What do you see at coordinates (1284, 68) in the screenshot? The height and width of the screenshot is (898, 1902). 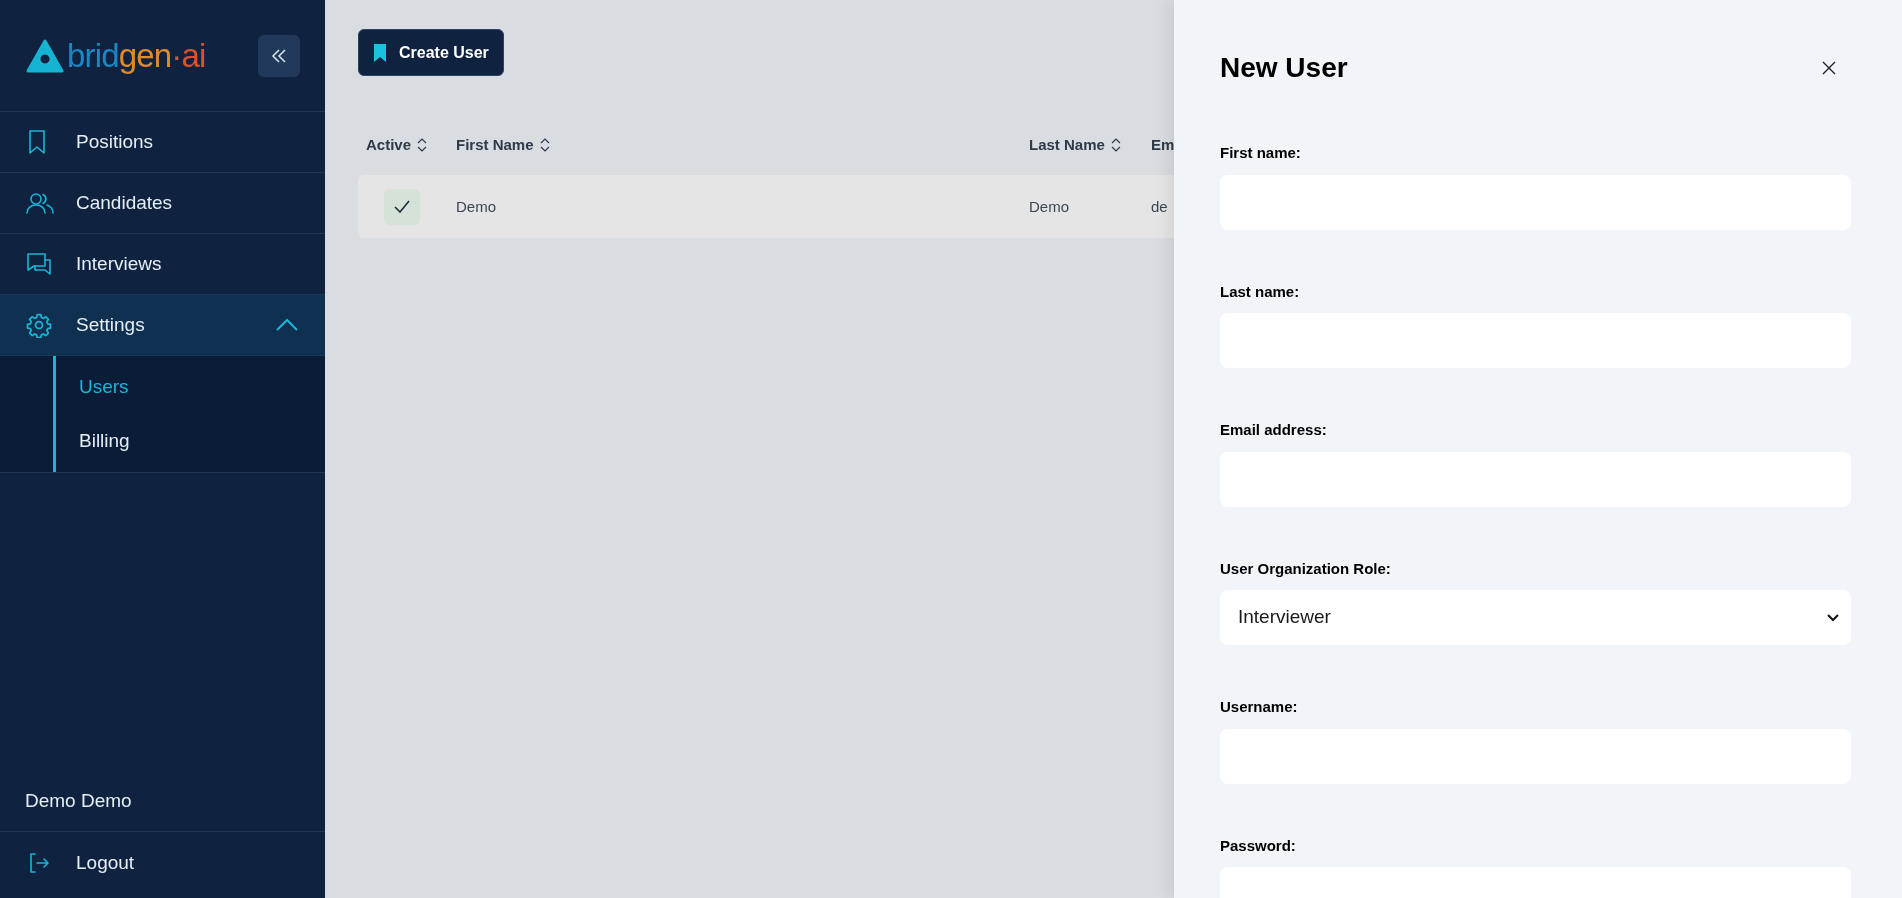 I see `drawer-title: New User` at bounding box center [1284, 68].